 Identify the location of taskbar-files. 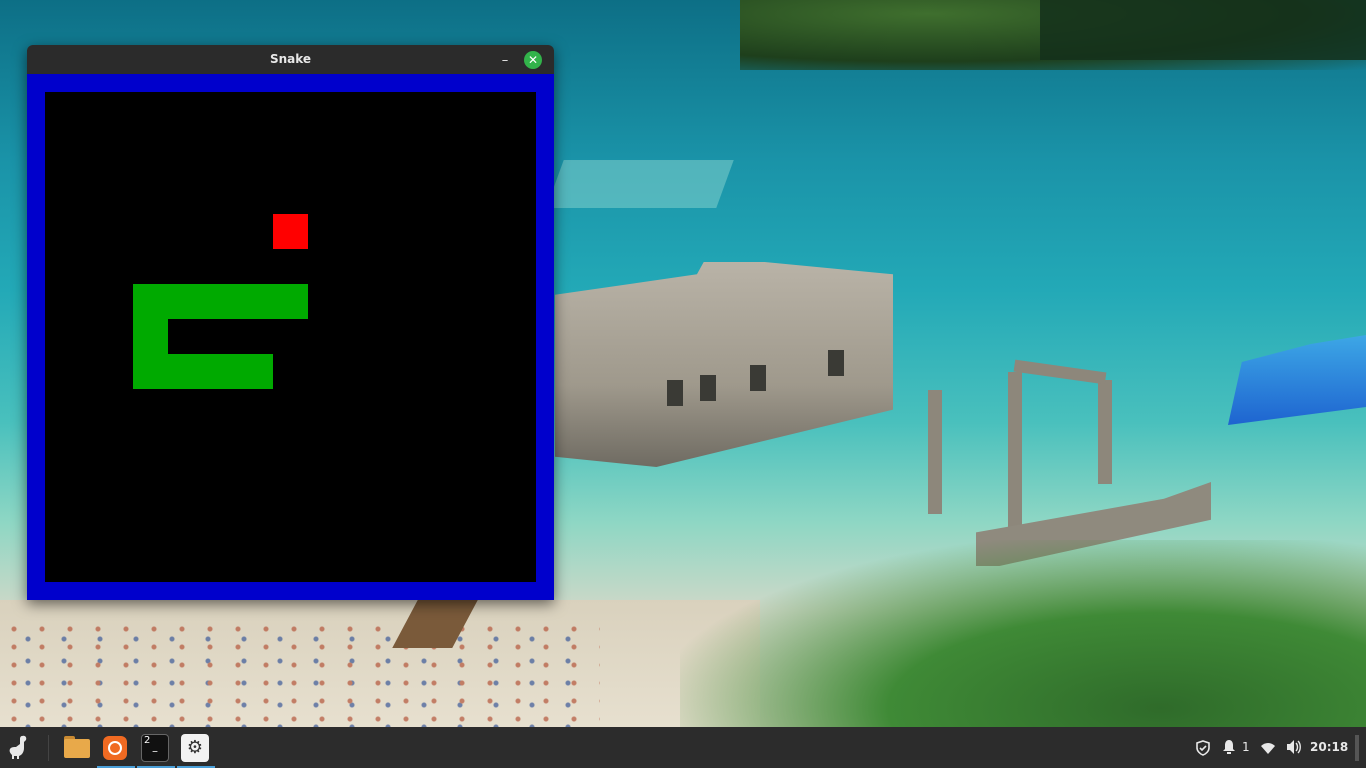
(77, 747).